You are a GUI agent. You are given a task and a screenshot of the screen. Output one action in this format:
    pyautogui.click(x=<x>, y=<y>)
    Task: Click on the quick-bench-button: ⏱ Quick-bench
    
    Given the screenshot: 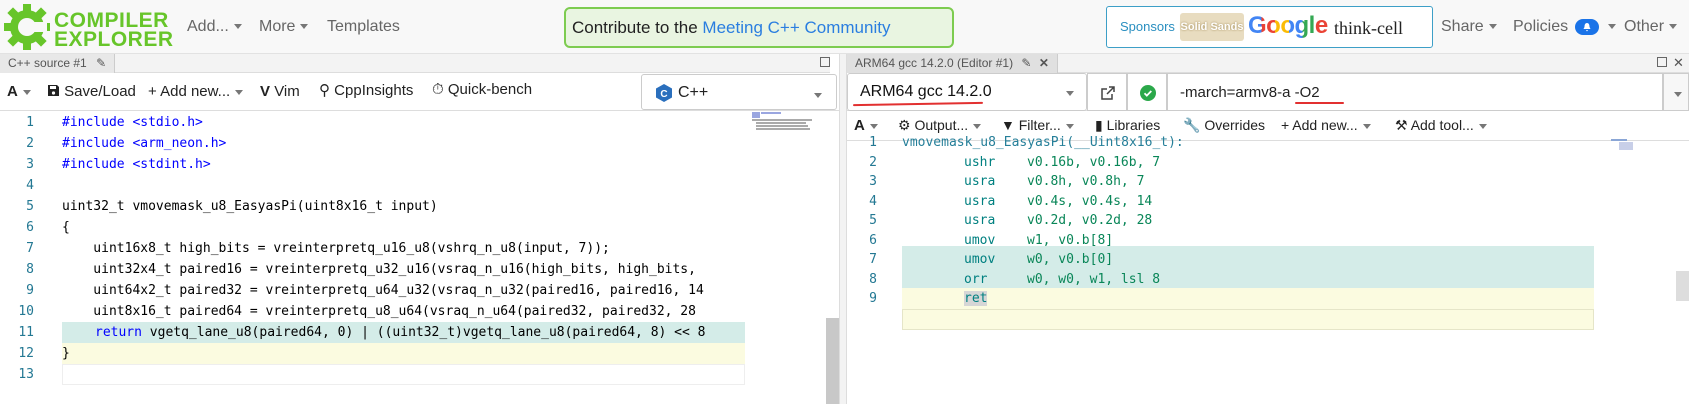 What is the action you would take?
    pyautogui.click(x=482, y=89)
    